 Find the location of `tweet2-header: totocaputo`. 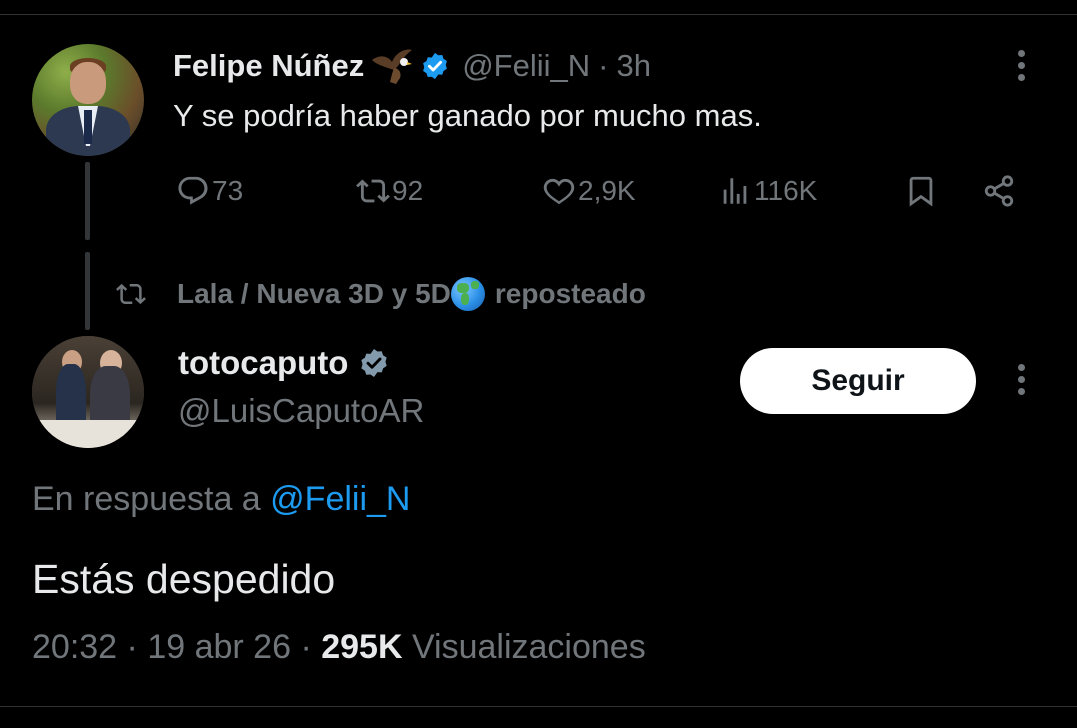

tweet2-header: totocaputo is located at coordinates (284, 363).